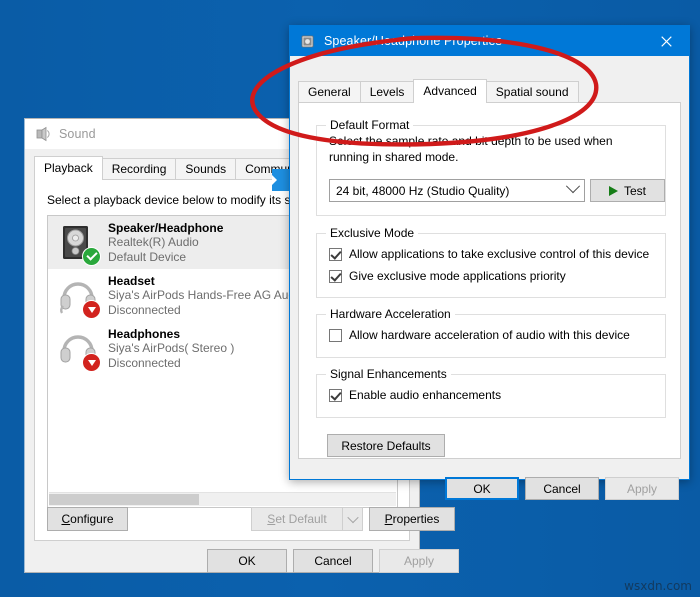  What do you see at coordinates (166, 228) in the screenshot?
I see `device-name: Speaker/Headphone` at bounding box center [166, 228].